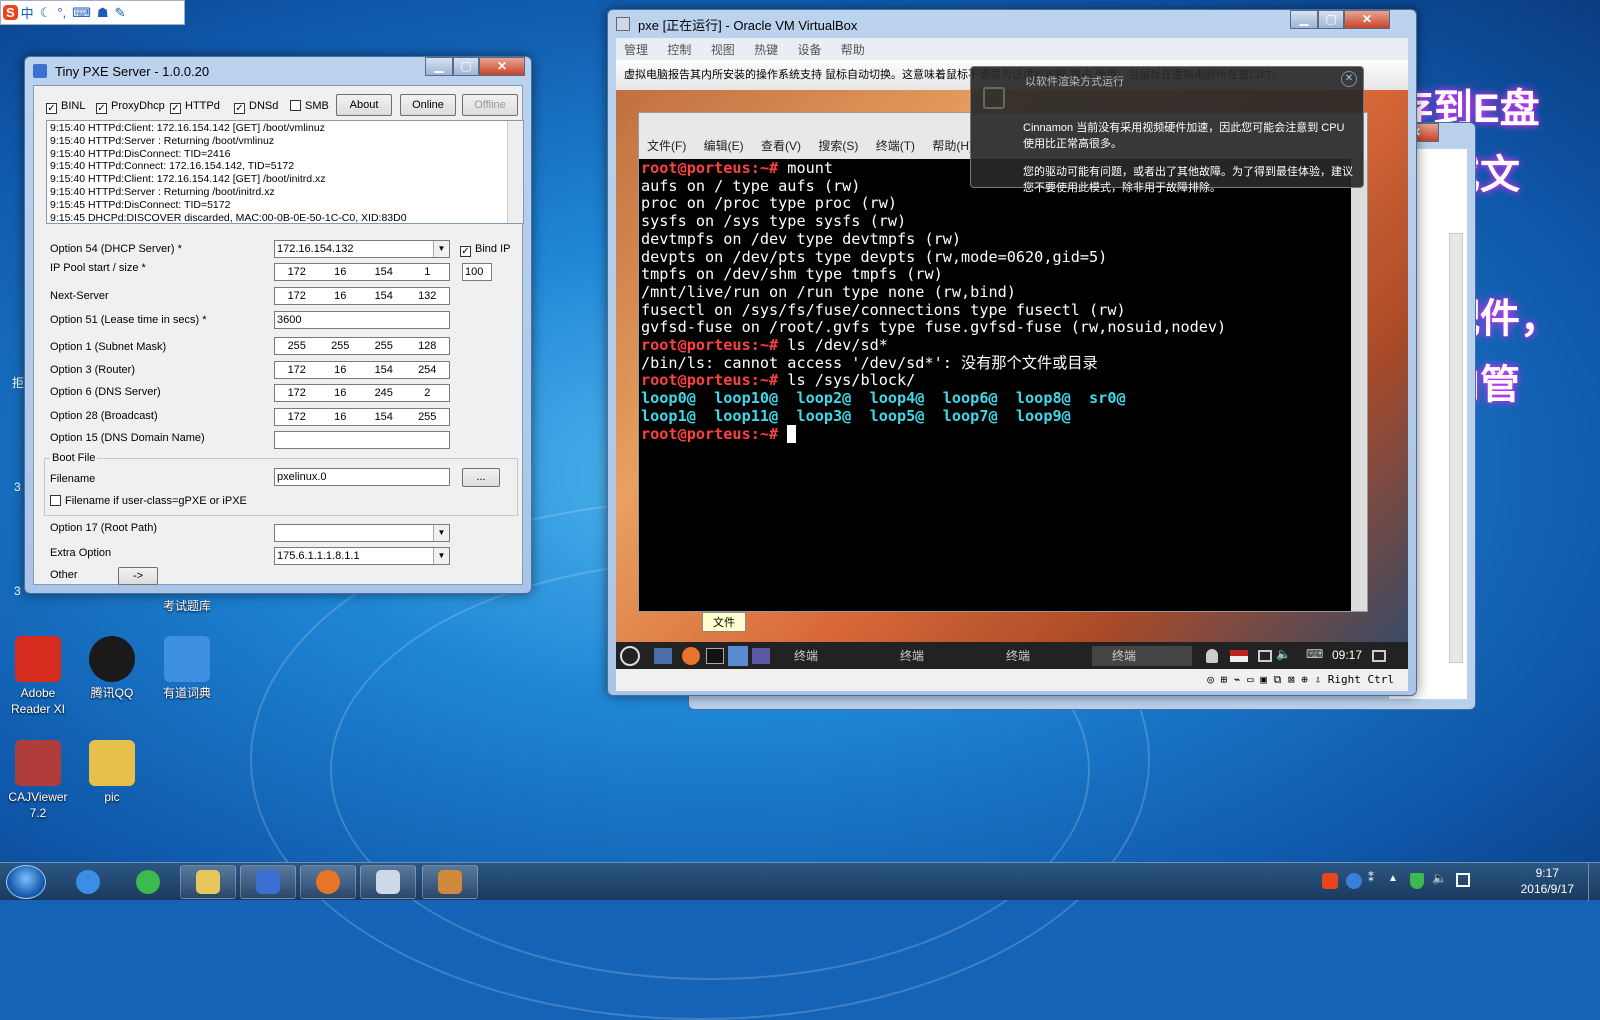  What do you see at coordinates (362, 296) in the screenshot?
I see `next-server-ip: 172 16 154 132` at bounding box center [362, 296].